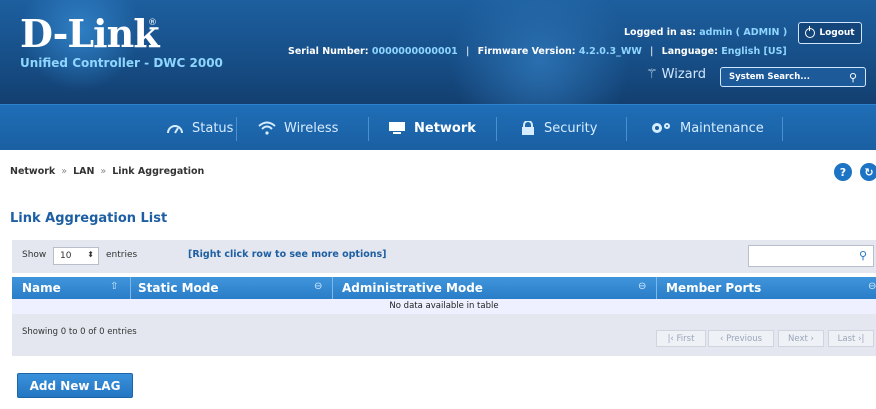  What do you see at coordinates (90, 33) in the screenshot?
I see `logo-title: D-Link` at bounding box center [90, 33].